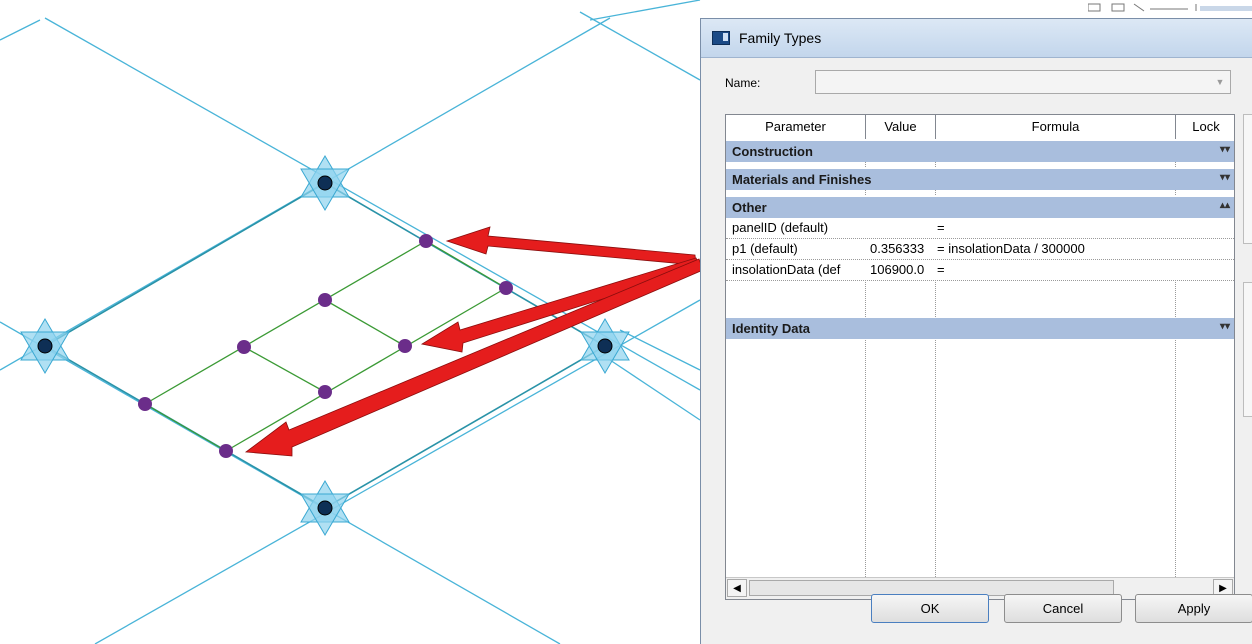 The height and width of the screenshot is (644, 1252). What do you see at coordinates (902, 249) in the screenshot?
I see `parameter-value: 0.356333` at bounding box center [902, 249].